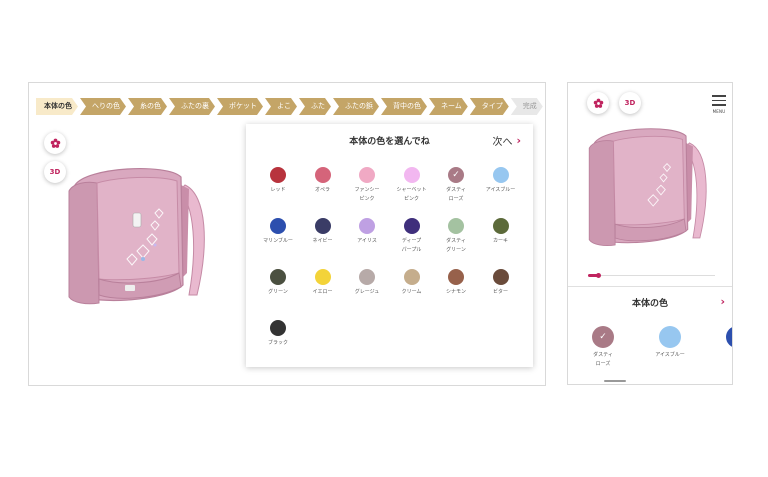 Image resolution: width=768 pixels, height=477 pixels. What do you see at coordinates (502, 142) in the screenshot?
I see `next-label: 次へ` at bounding box center [502, 142].